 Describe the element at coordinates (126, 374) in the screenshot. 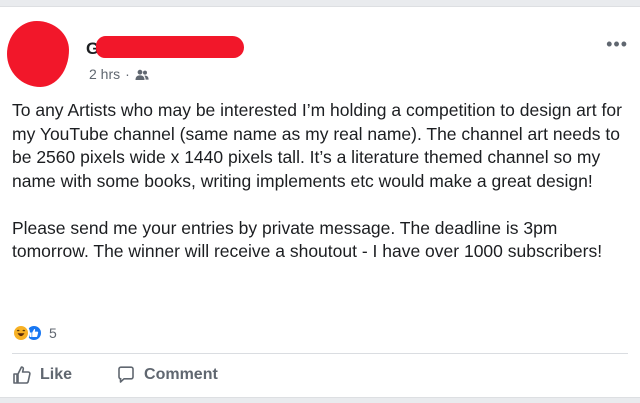

I see `comment-icon` at that location.